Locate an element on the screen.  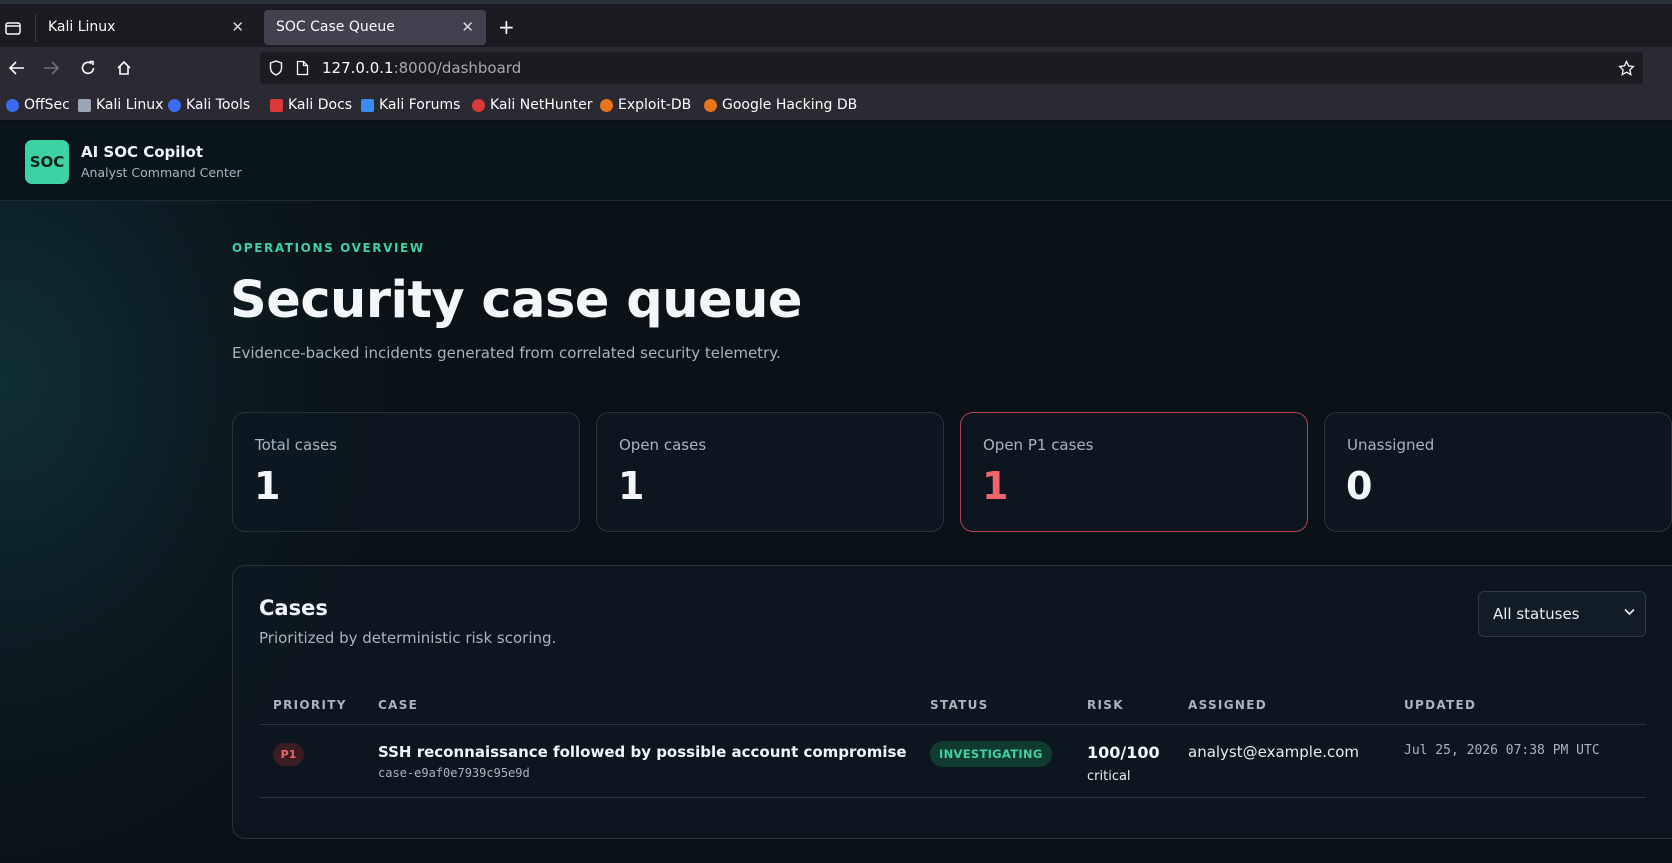
risk-level: critical is located at coordinates (1109, 776).